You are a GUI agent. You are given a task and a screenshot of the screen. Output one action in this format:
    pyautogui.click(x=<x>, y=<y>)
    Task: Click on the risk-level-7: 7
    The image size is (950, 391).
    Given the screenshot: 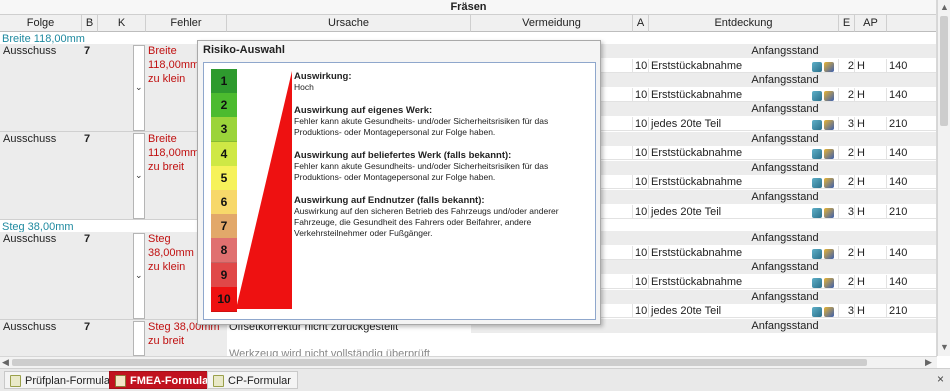 What is the action you would take?
    pyautogui.click(x=224, y=227)
    